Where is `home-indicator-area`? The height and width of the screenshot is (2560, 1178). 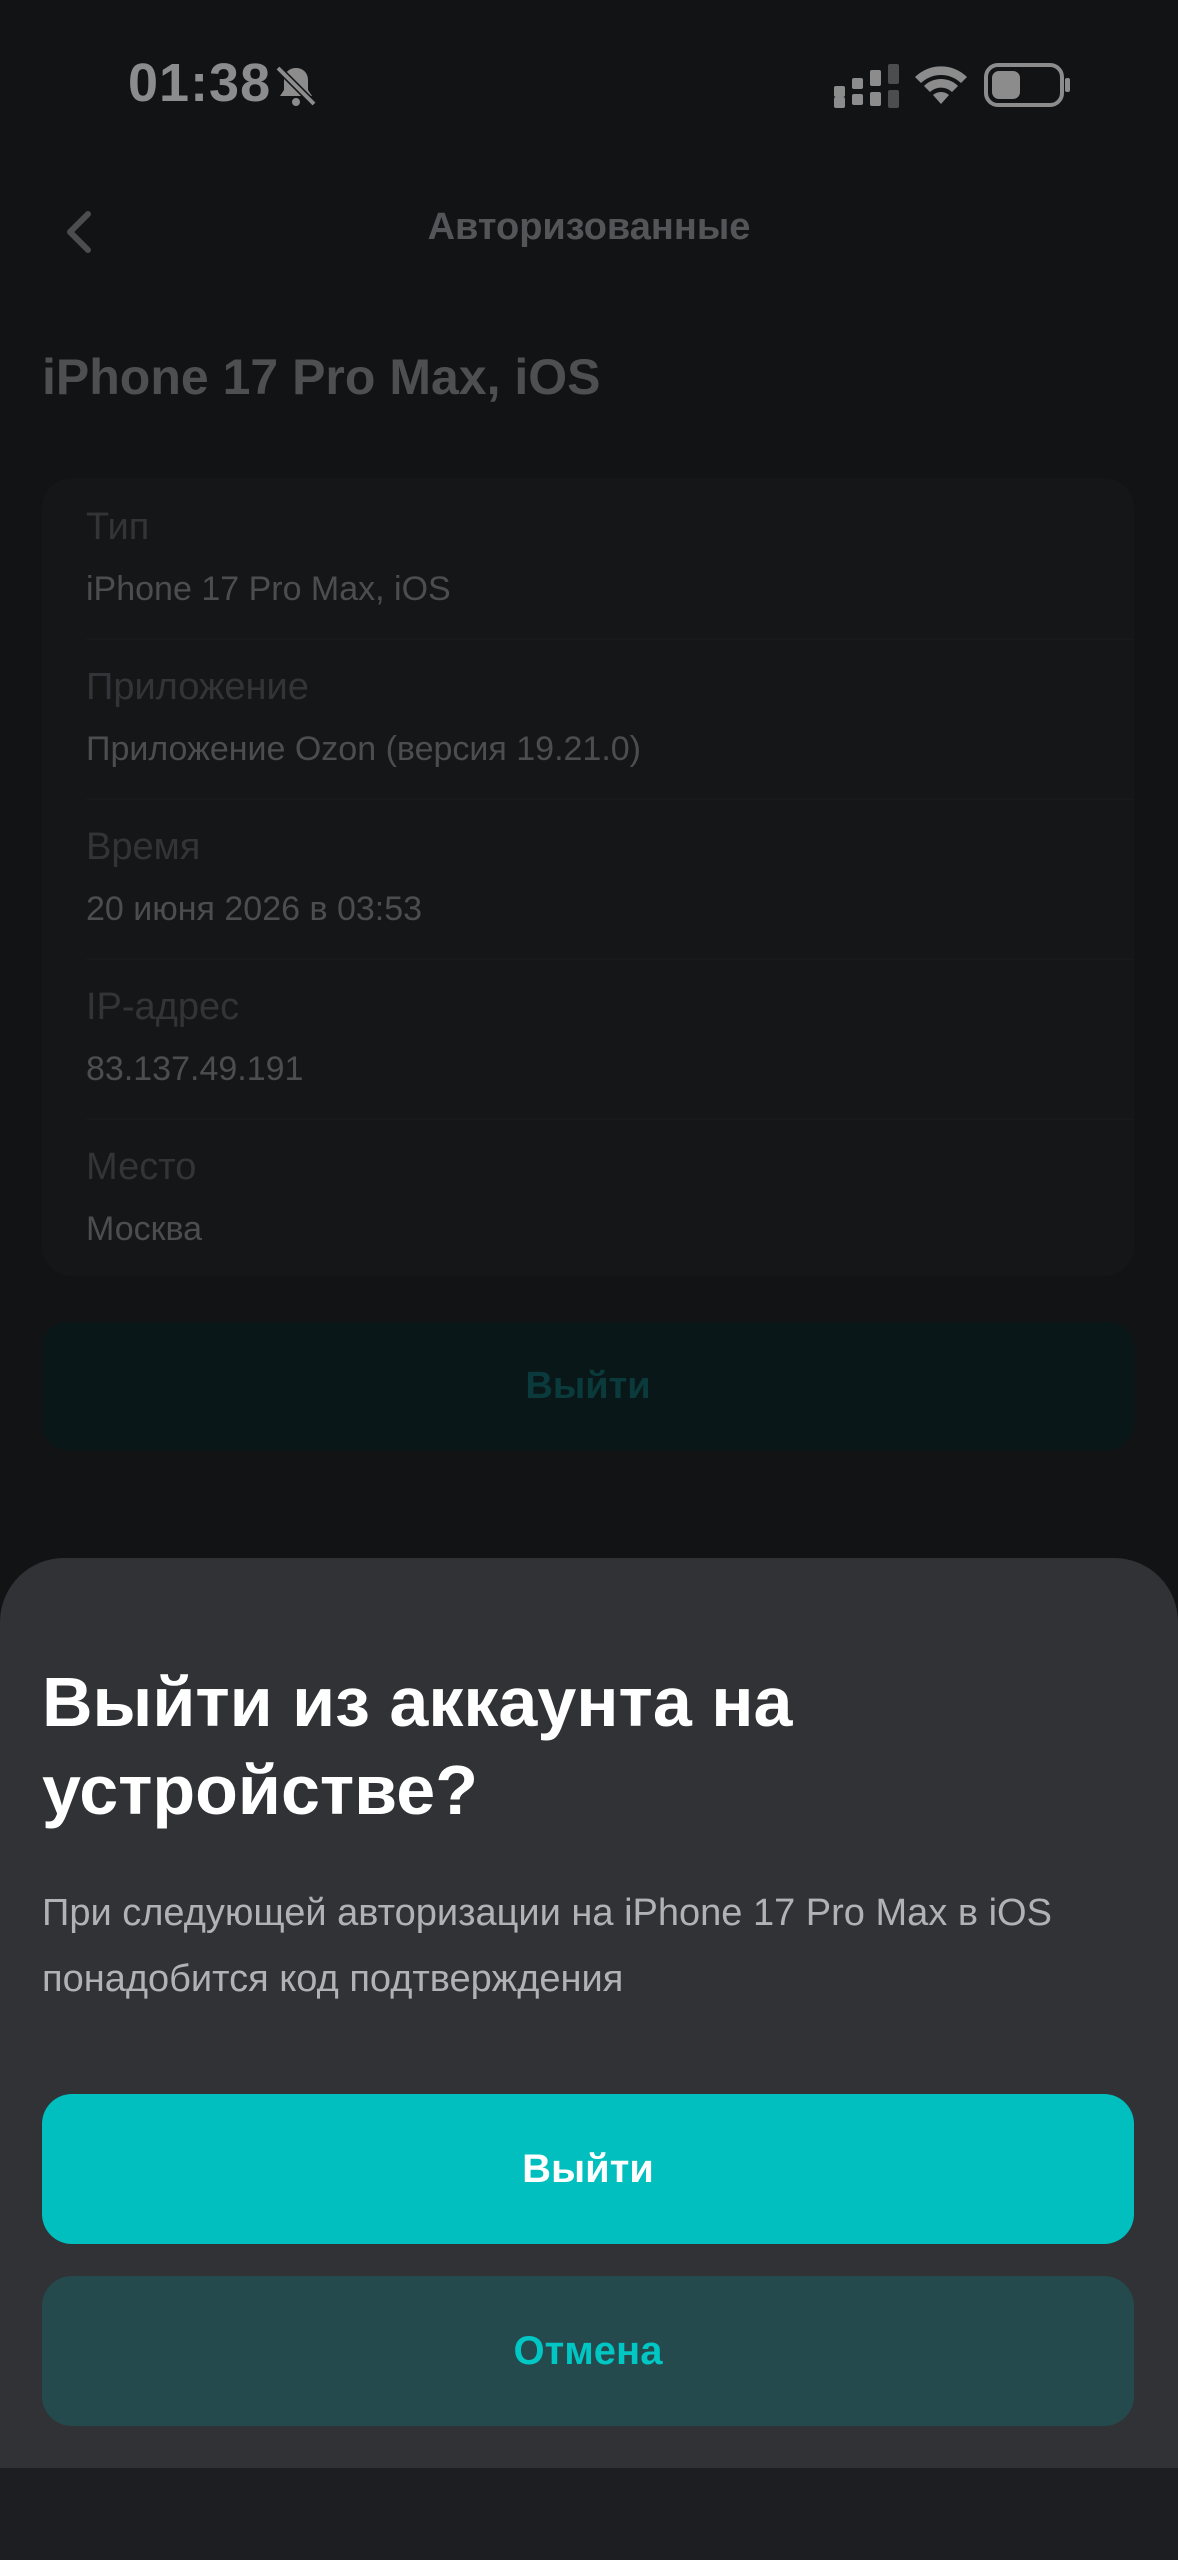
home-indicator-area is located at coordinates (589, 2514).